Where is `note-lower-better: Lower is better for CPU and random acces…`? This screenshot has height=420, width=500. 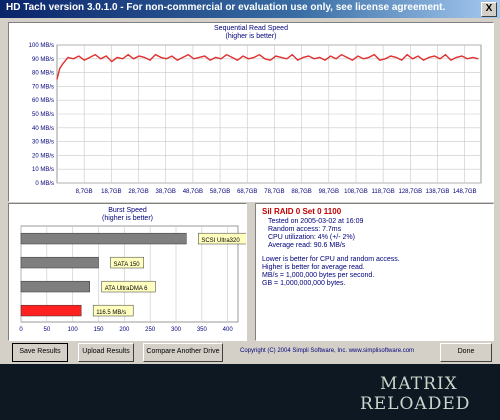 note-lower-better: Lower is better for CPU and random acces… is located at coordinates (331, 259).